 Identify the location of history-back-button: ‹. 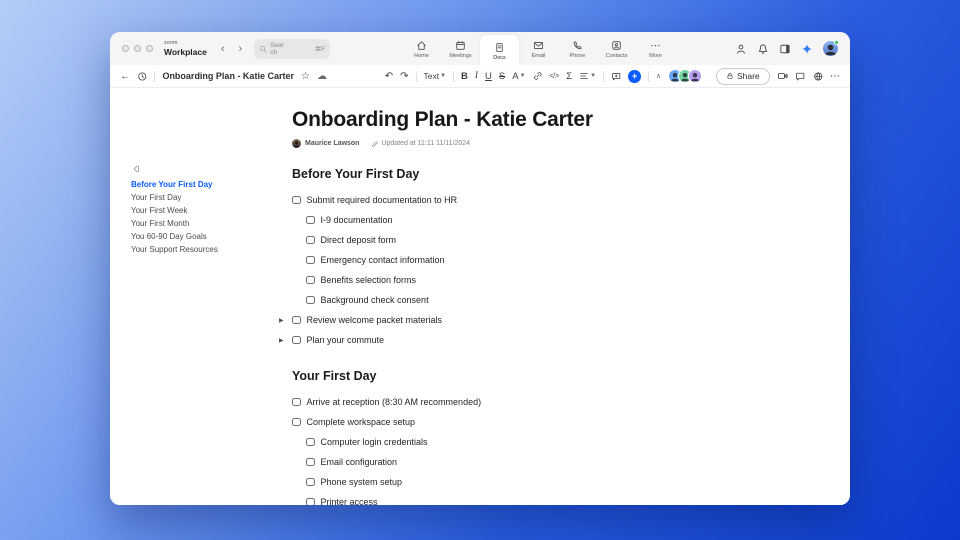
(223, 49).